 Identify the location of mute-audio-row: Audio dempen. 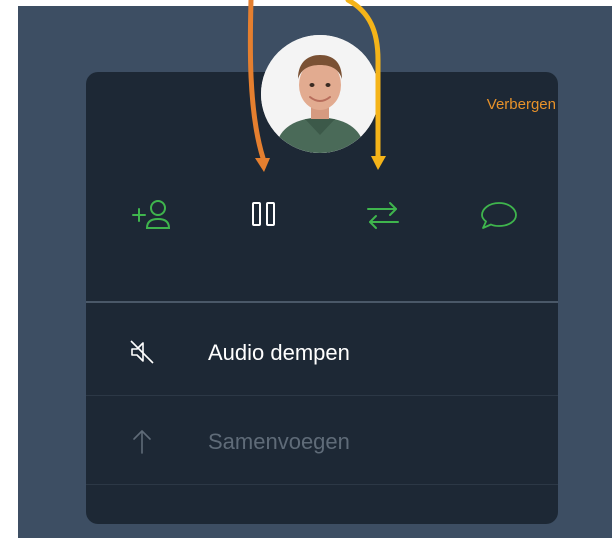
(322, 352).